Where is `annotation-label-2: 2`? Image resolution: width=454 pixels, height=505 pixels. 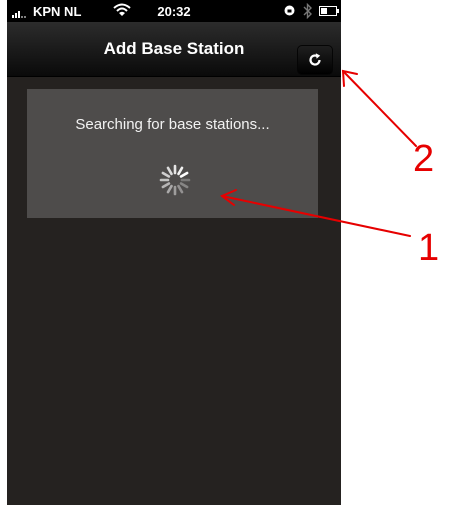
annotation-label-2: 2 is located at coordinates (424, 159).